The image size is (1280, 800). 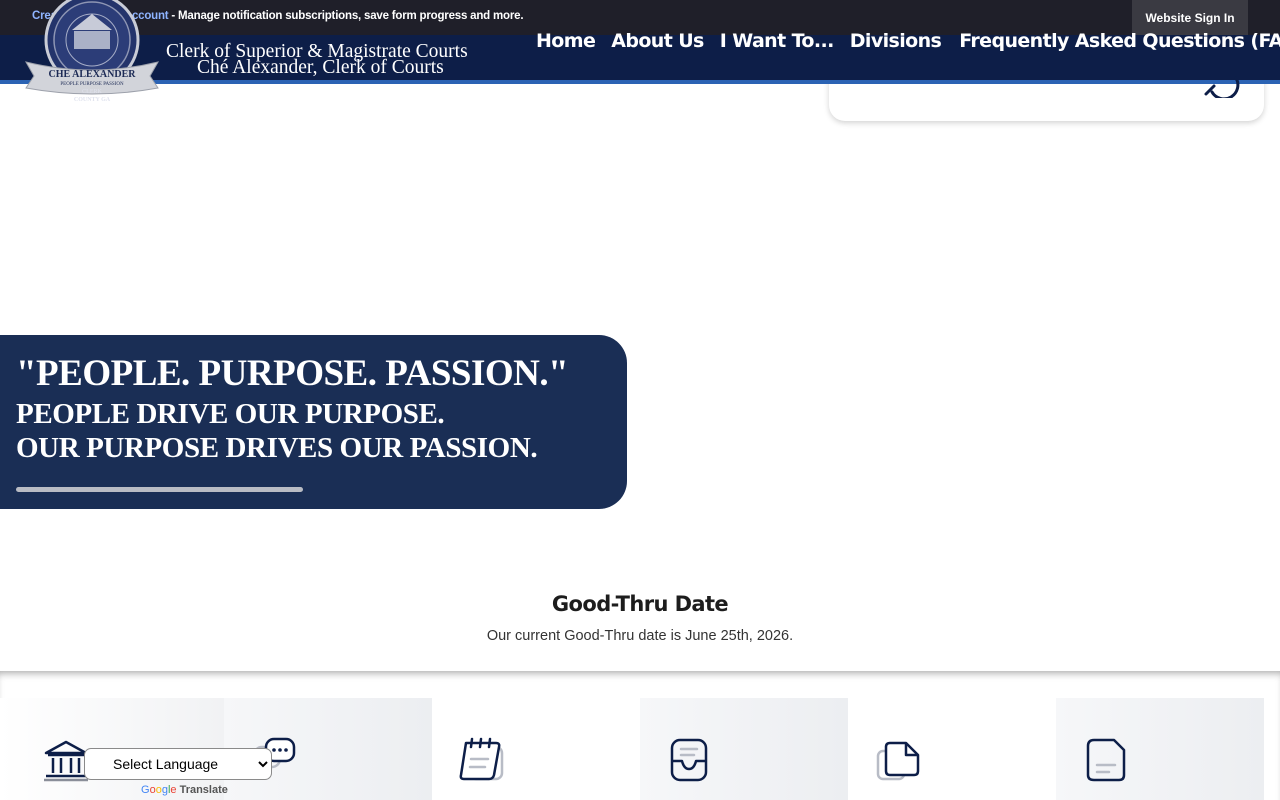 What do you see at coordinates (1220, 86) in the screenshot?
I see `search-icon` at bounding box center [1220, 86].